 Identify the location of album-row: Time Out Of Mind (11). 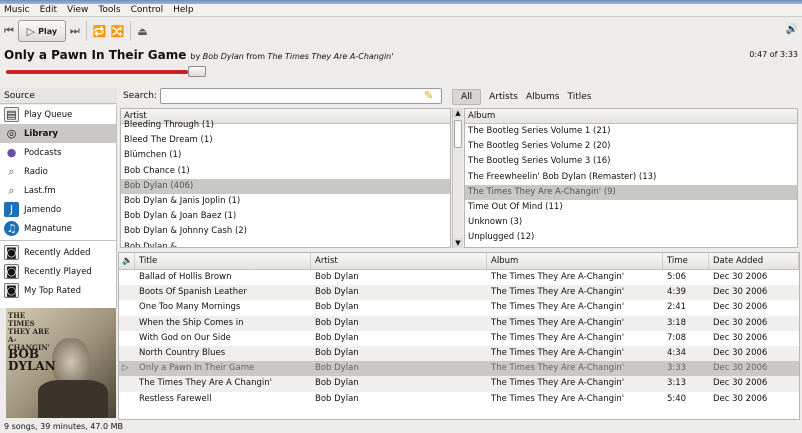
(631, 207).